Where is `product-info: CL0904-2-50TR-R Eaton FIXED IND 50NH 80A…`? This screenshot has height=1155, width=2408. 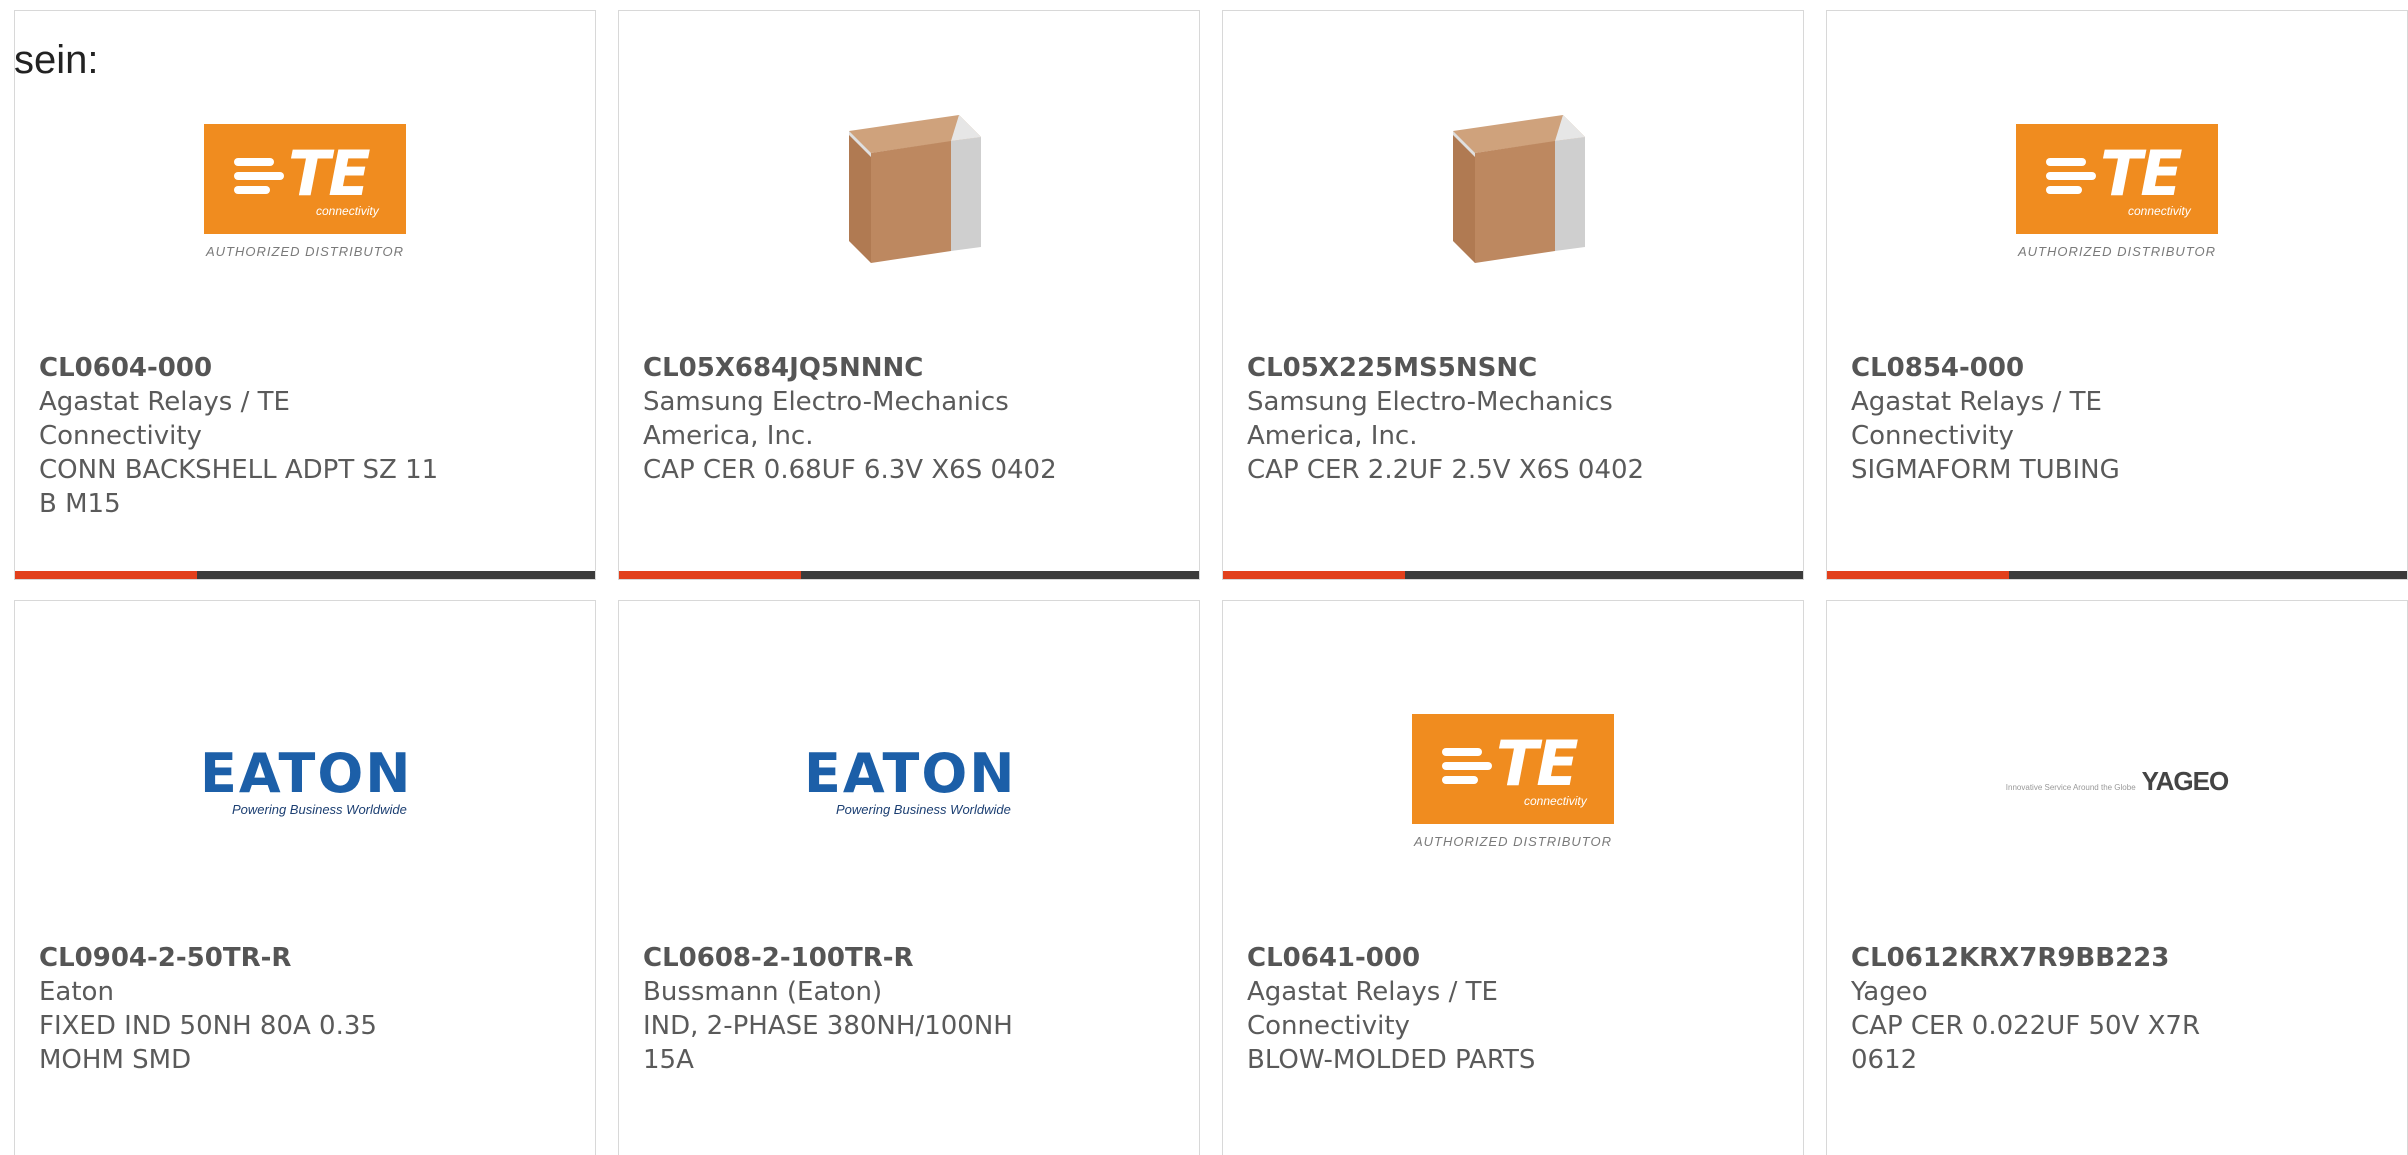
product-info: CL0904-2-50TR-R Eaton FIXED IND 50NH 80A… is located at coordinates (249, 1009).